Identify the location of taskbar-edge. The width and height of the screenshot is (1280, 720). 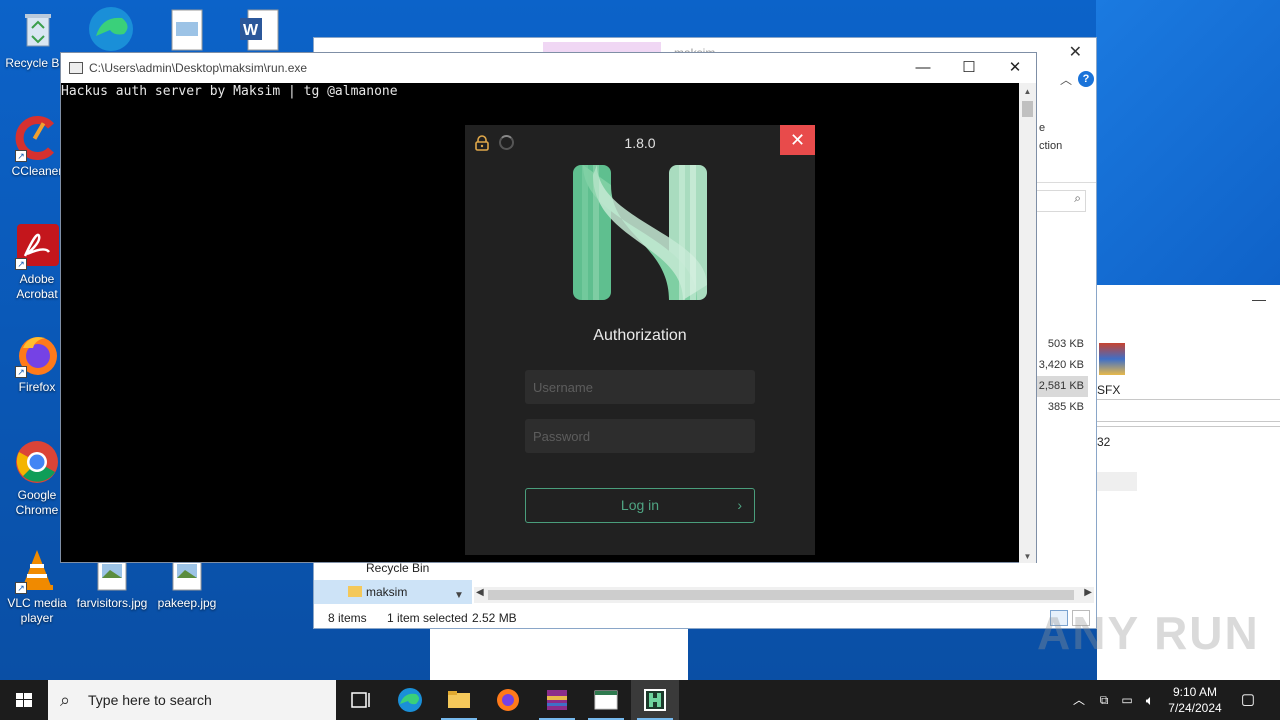
(410, 700).